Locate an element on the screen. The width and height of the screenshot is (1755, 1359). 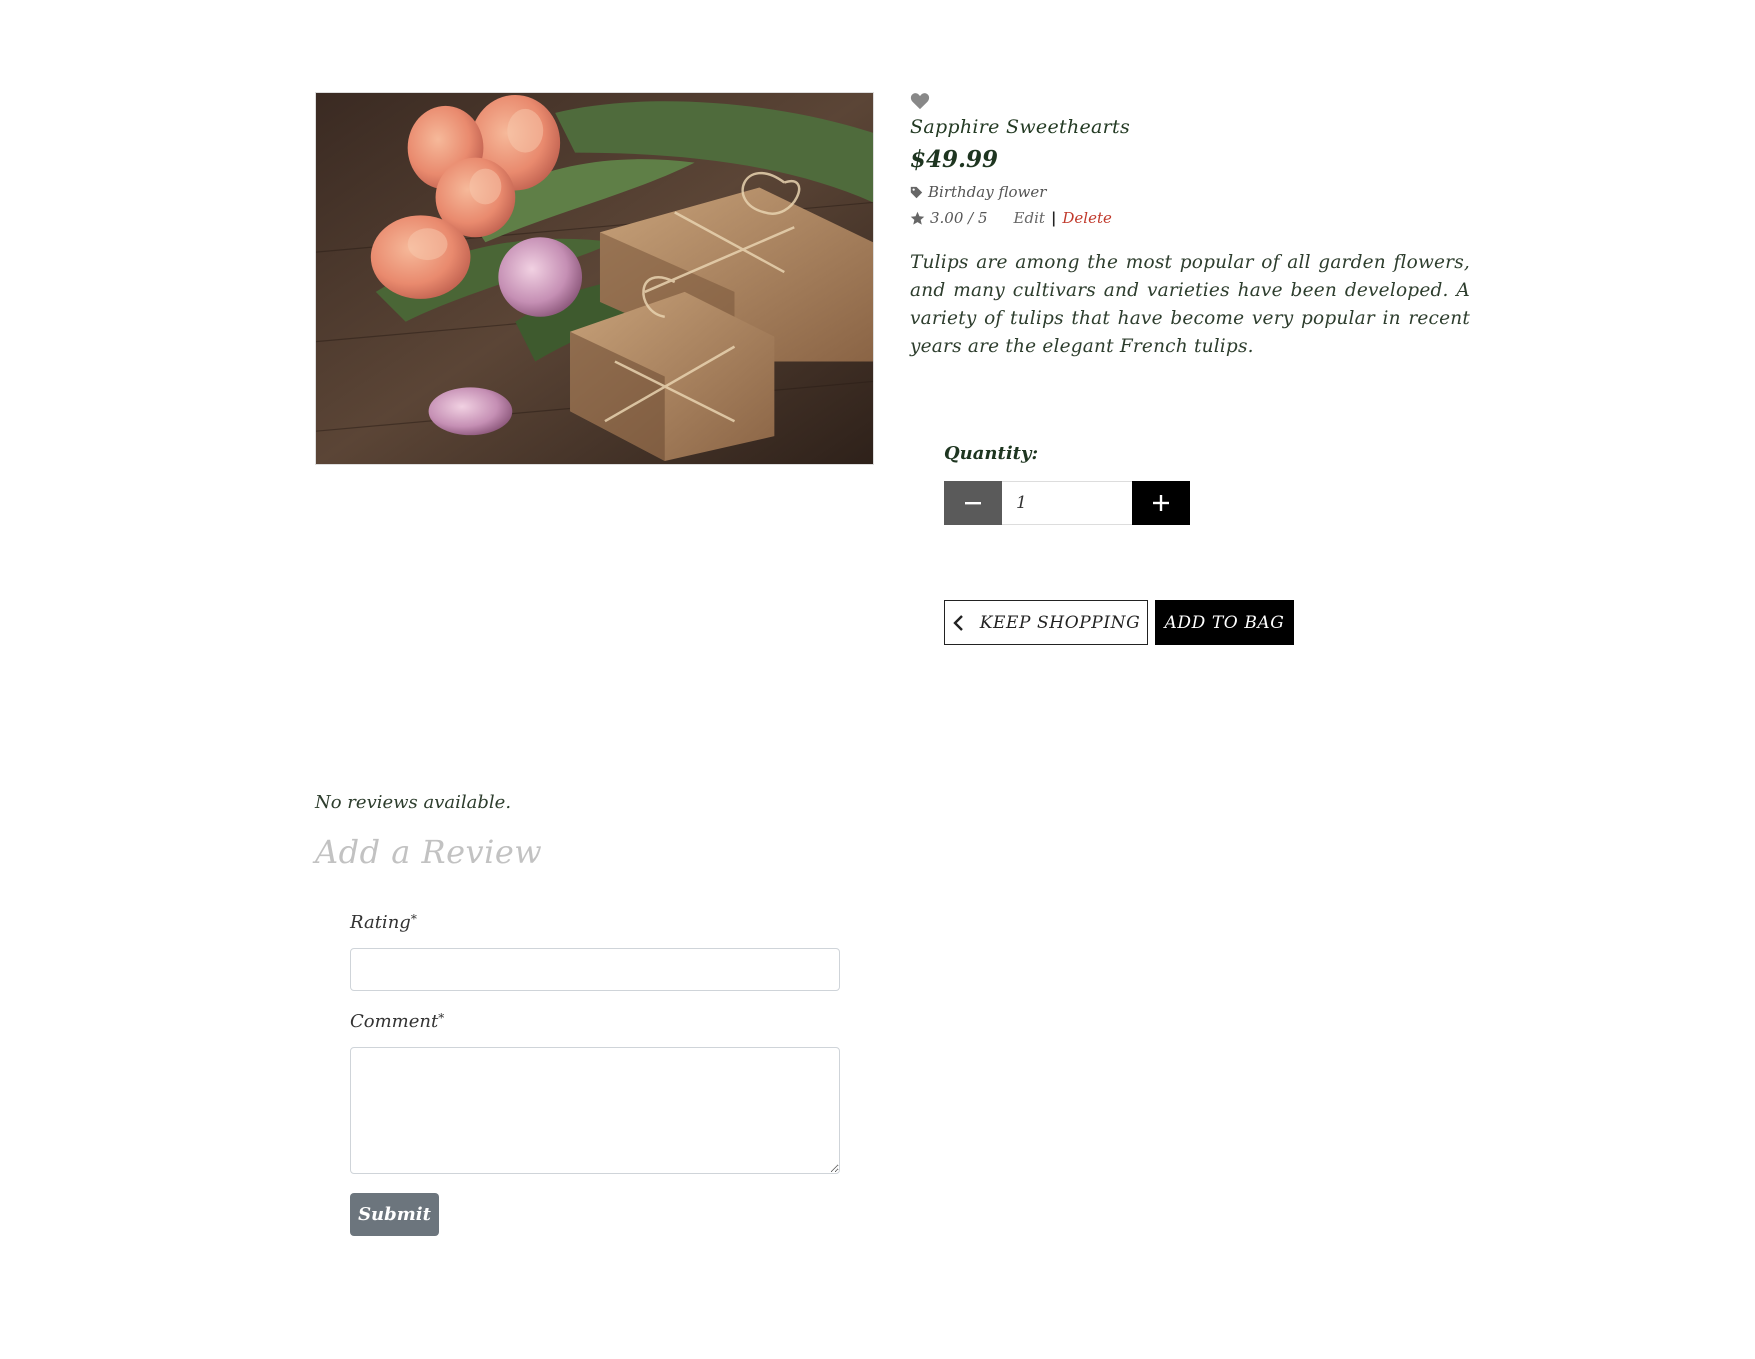
heart-icon is located at coordinates (920, 101).